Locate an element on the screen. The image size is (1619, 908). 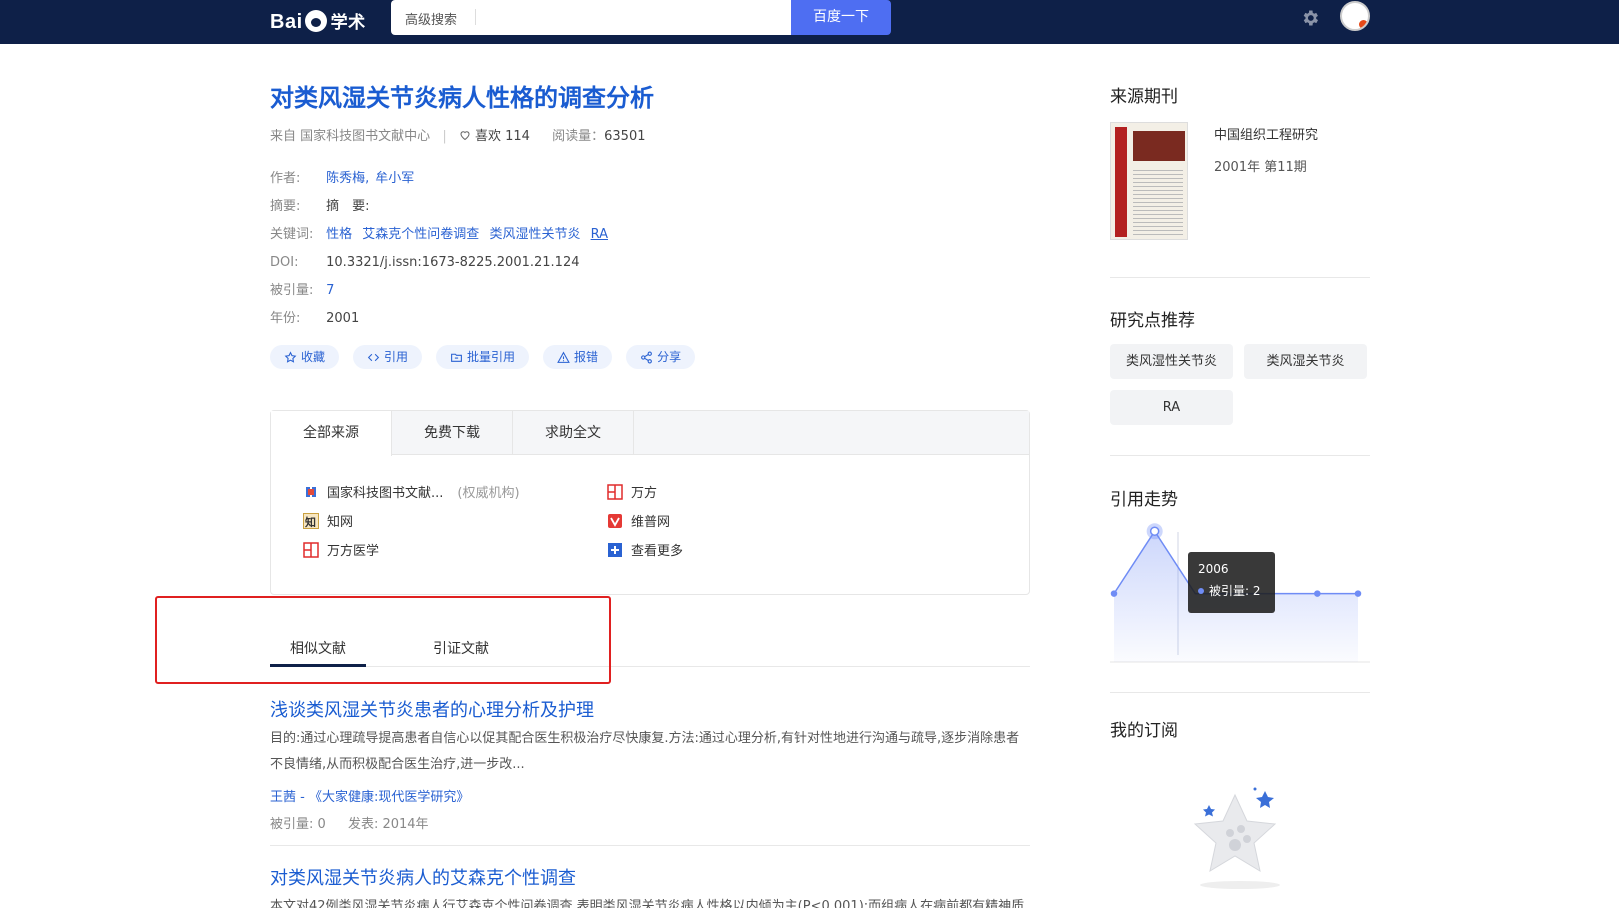
journal-cover is located at coordinates (1149, 181).